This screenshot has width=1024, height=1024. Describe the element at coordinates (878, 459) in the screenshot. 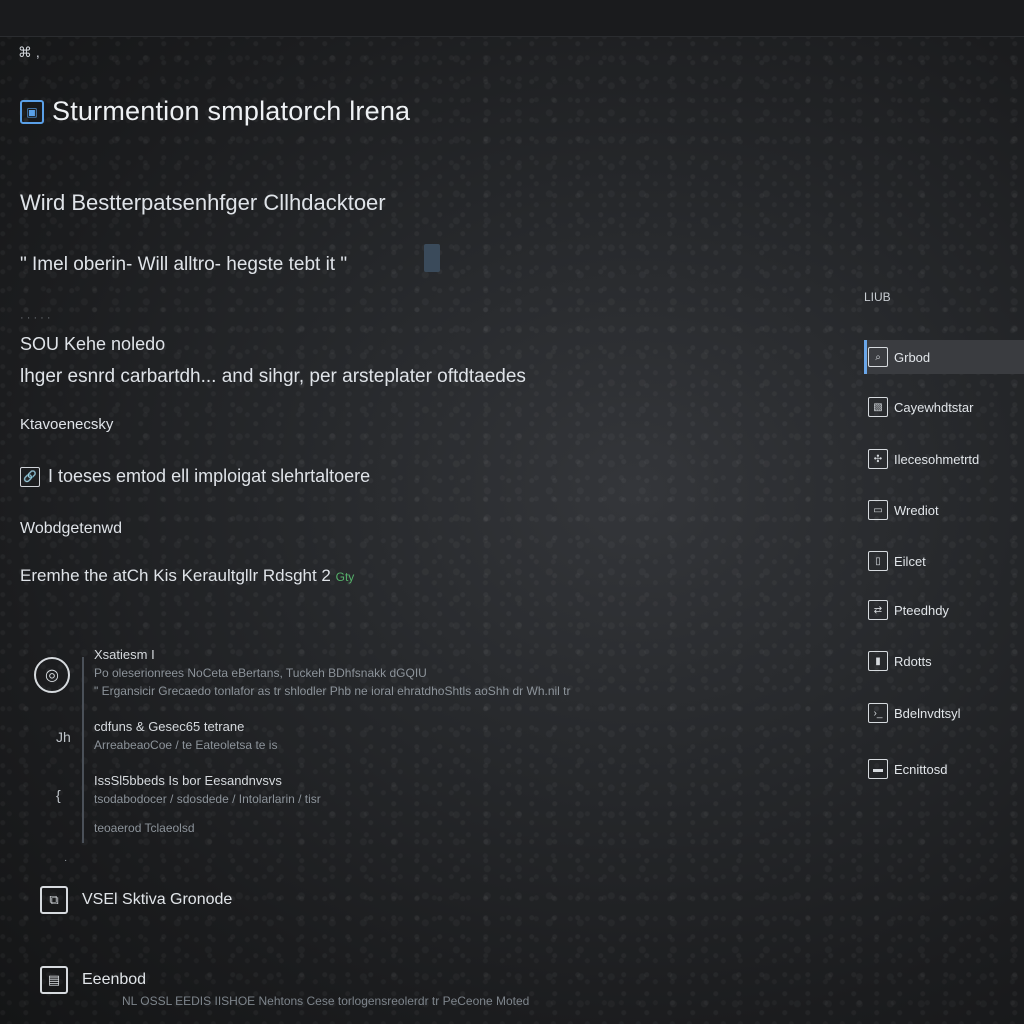

I see `puzzle-icon: ✣` at that location.